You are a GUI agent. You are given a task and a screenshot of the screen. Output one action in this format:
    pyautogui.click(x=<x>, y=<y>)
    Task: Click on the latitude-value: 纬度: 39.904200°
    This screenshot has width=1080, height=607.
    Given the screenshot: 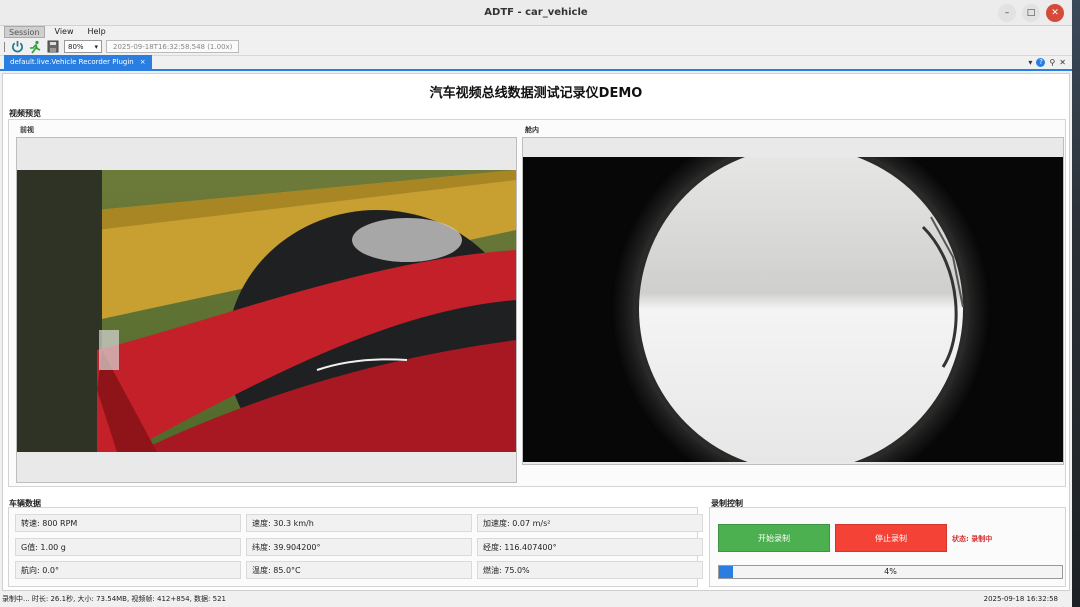 What is the action you would take?
    pyautogui.click(x=359, y=547)
    